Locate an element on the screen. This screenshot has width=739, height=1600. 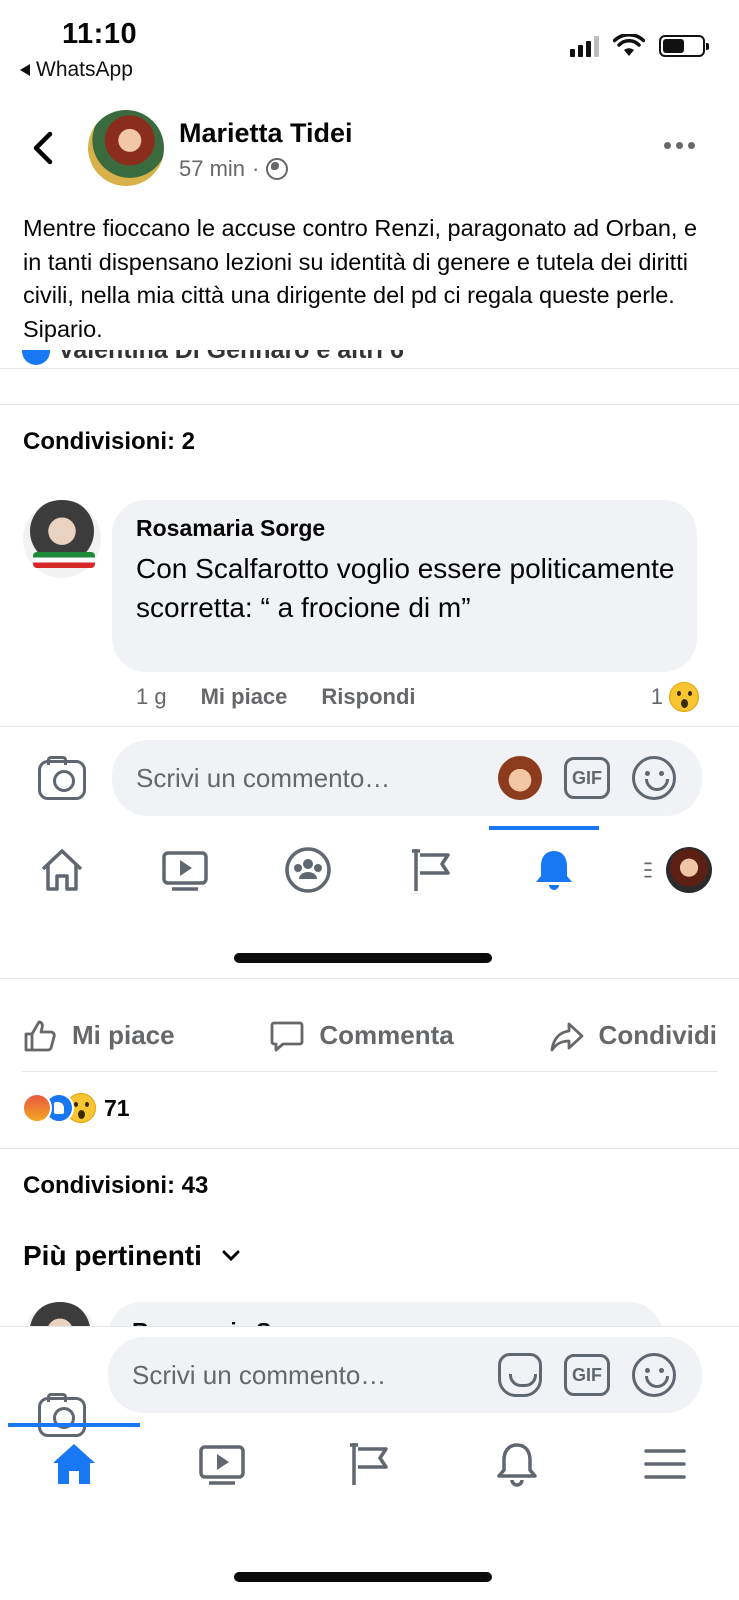
post-meta: 57 min · is located at coordinates (234, 169).